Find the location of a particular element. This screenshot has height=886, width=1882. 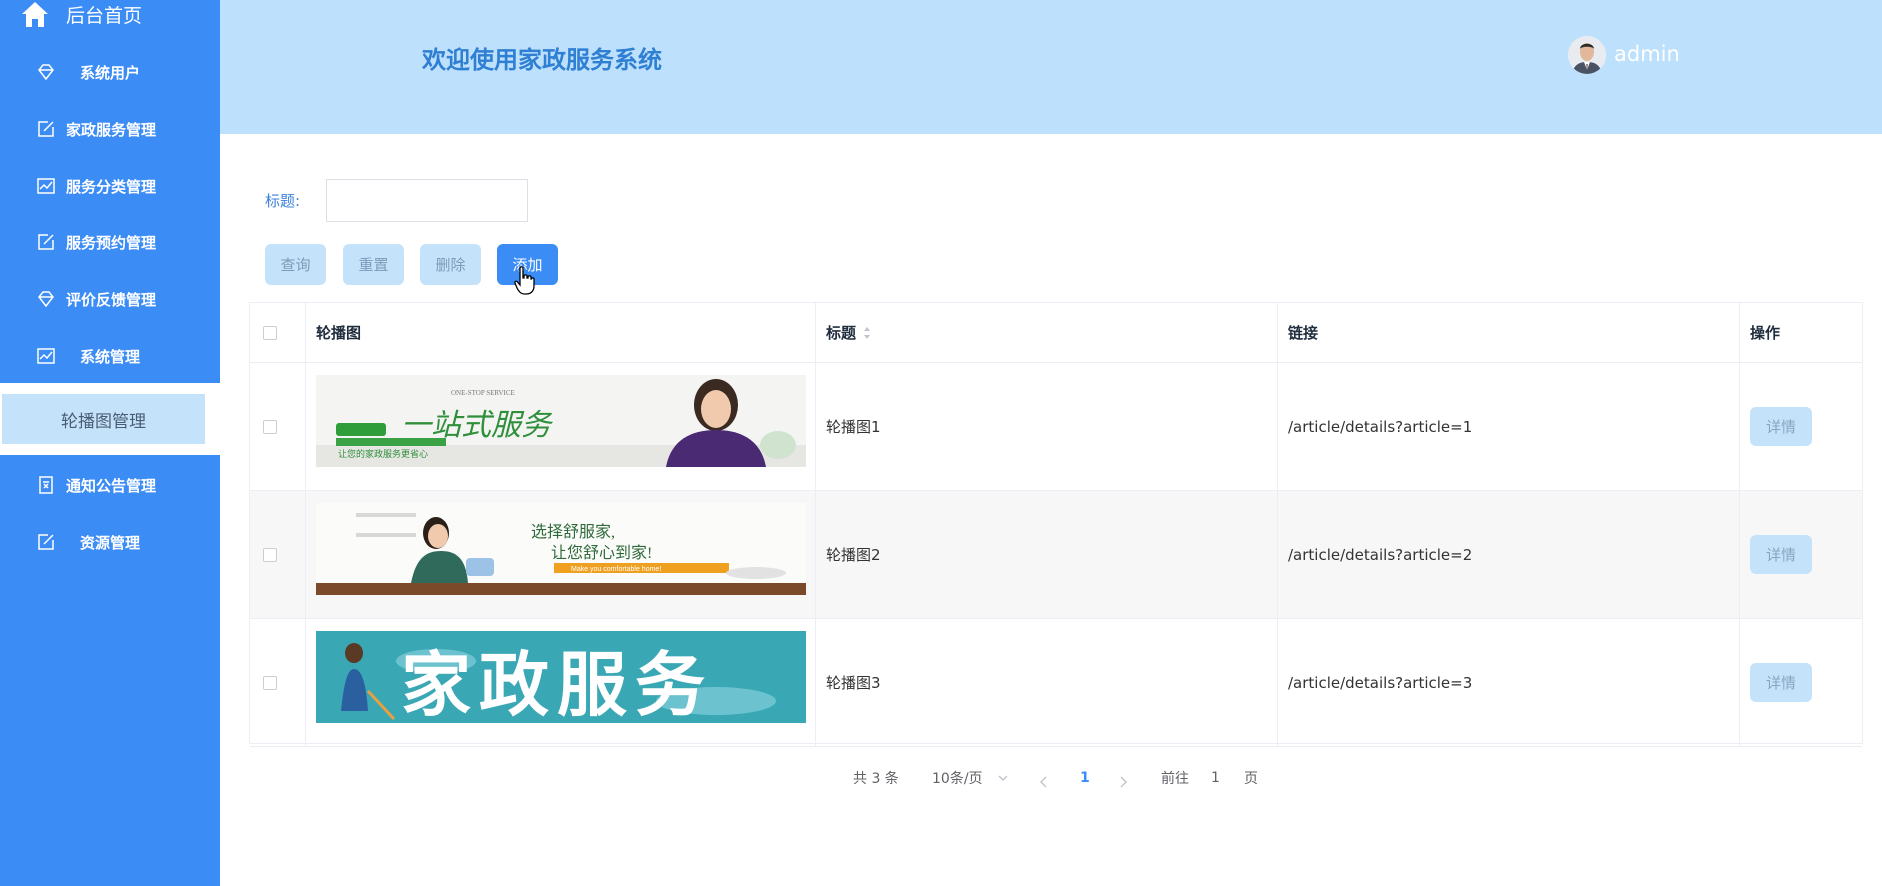

sidebar-item-system: 系统管理 is located at coordinates (110, 356).